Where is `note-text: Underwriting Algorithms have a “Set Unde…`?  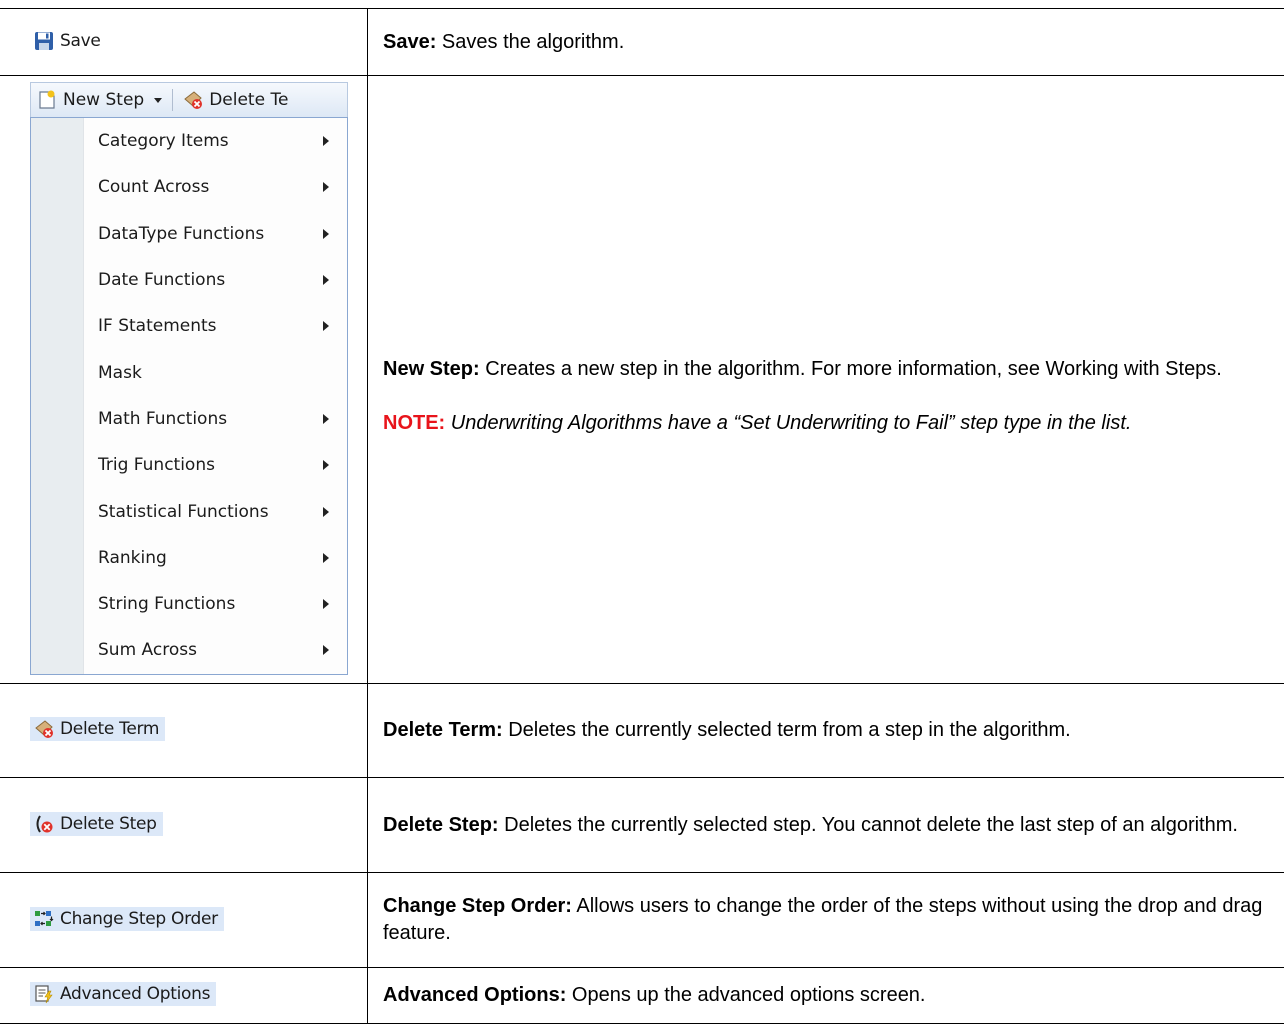 note-text: Underwriting Algorithms have a “Set Unde… is located at coordinates (788, 423).